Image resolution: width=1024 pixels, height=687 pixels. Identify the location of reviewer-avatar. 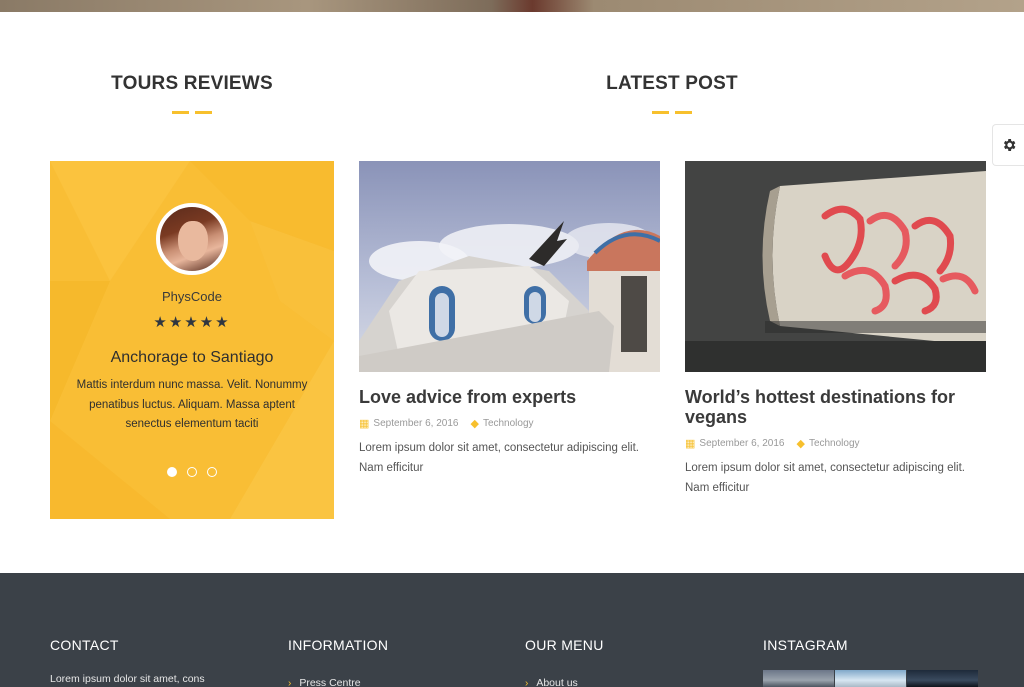
(192, 239).